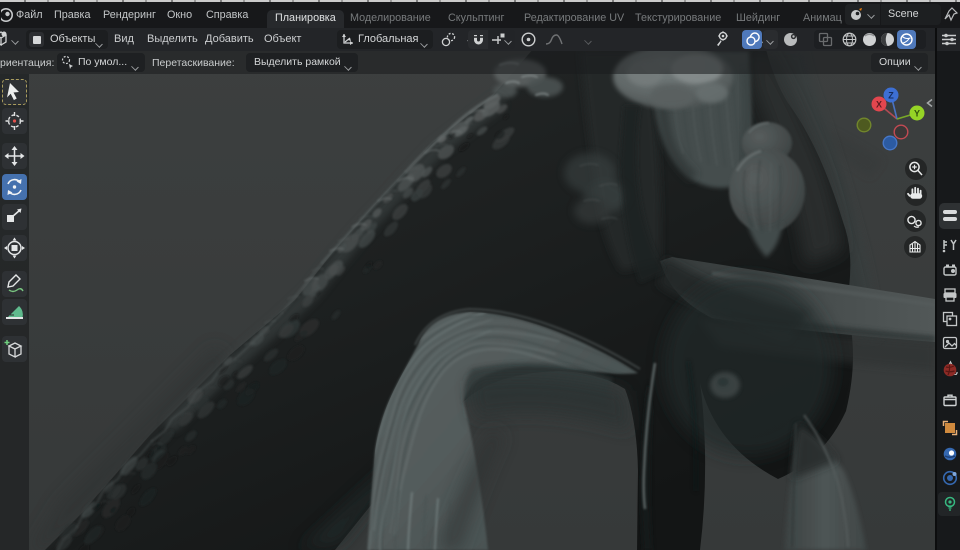  Describe the element at coordinates (891, 96) in the screenshot. I see `svg-text: Z` at that location.